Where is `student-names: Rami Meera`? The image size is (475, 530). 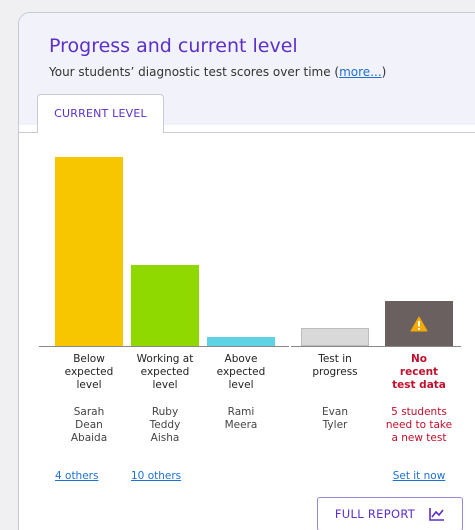
student-names: Rami Meera is located at coordinates (241, 419).